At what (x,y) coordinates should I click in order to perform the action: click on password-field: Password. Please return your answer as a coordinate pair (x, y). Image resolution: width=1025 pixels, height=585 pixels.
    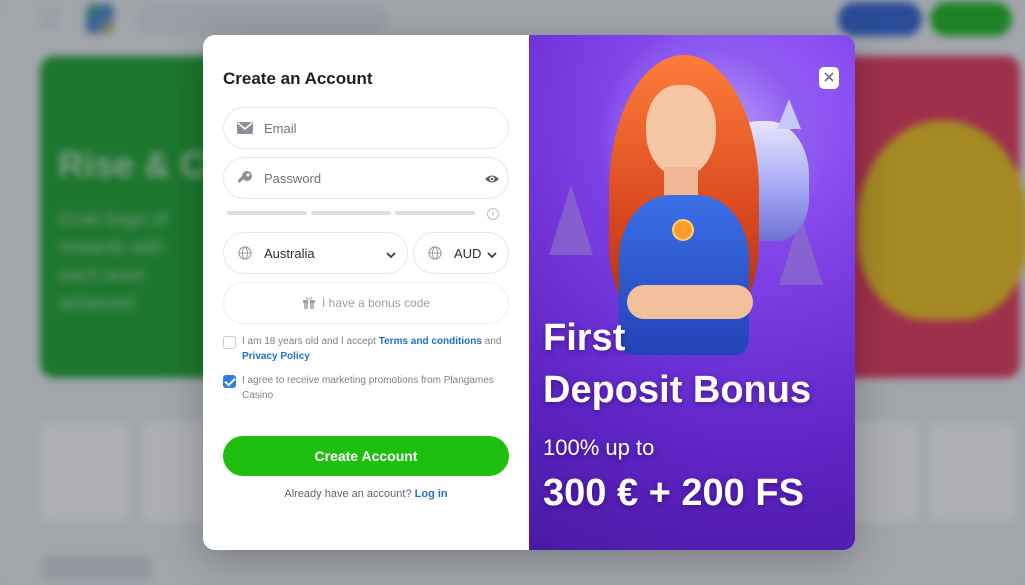
    Looking at the image, I should click on (366, 178).